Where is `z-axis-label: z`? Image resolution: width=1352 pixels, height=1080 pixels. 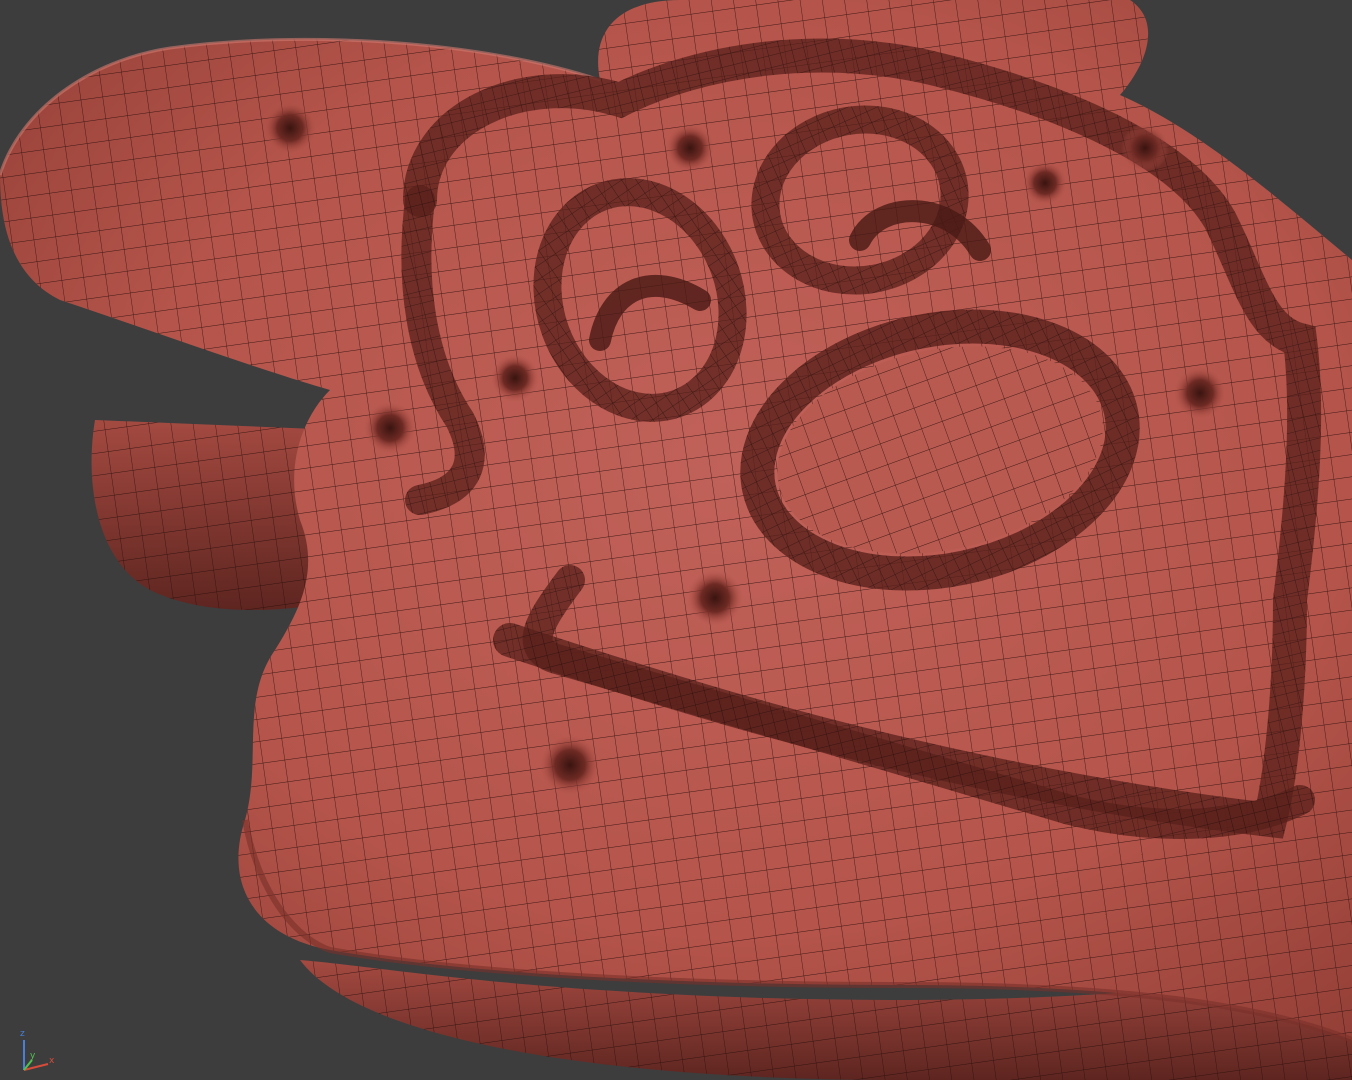
z-axis-label: z is located at coordinates (22, 1034).